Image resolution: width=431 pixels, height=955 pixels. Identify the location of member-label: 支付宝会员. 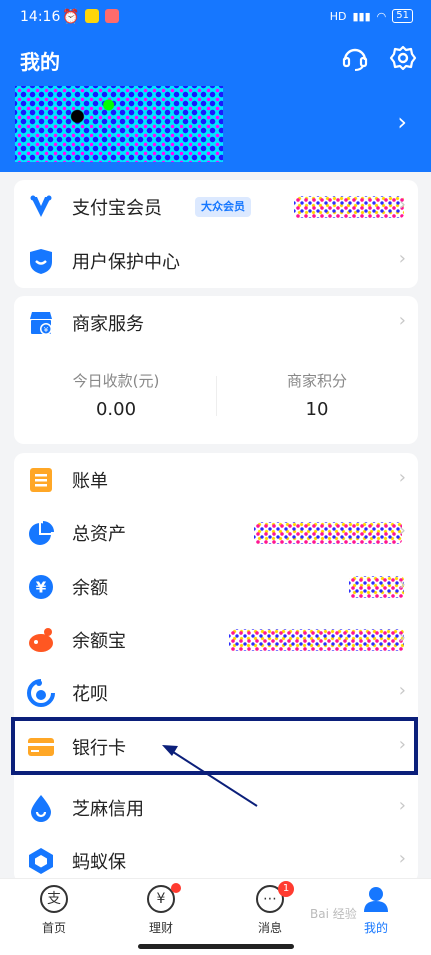
(117, 208).